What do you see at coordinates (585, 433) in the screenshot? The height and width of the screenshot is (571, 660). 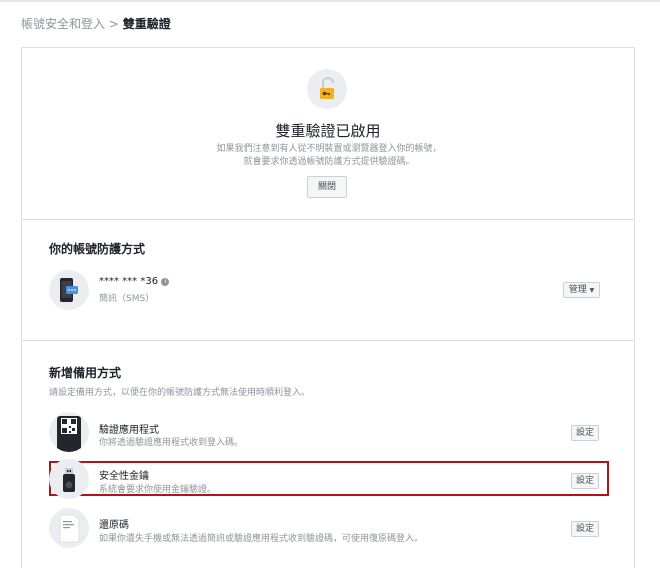 I see `authenticator-setup-button: 設定` at bounding box center [585, 433].